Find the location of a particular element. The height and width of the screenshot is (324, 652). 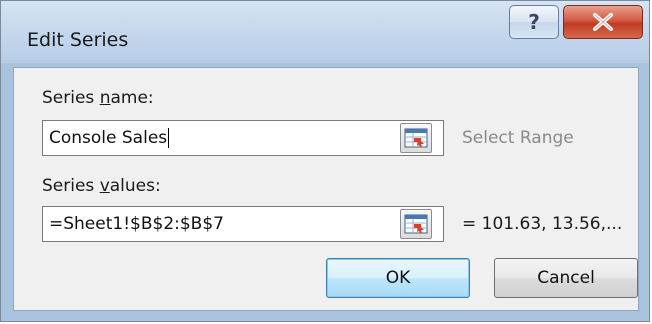

series-values-label: Series values: is located at coordinates (101, 186).